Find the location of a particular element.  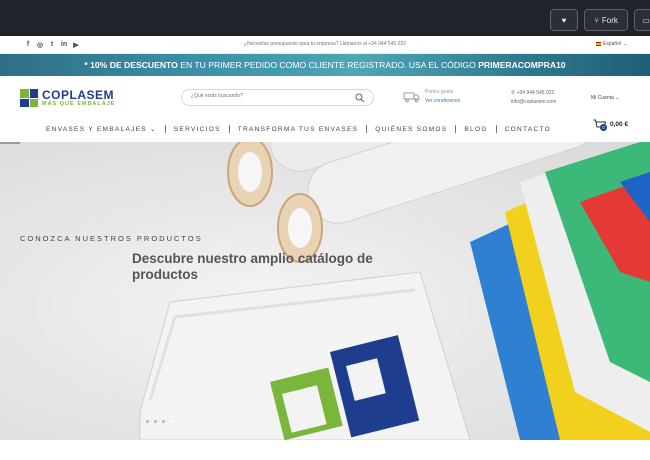

nav-item-quienes-somos: QUIÉNES SOMOS is located at coordinates (411, 129).